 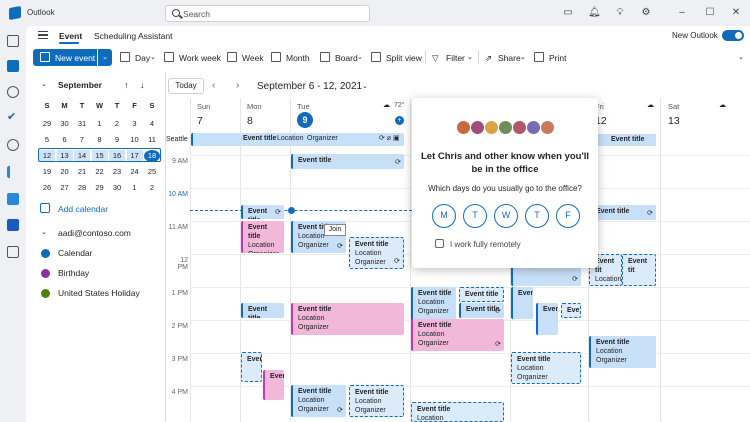 What do you see at coordinates (65, 188) in the screenshot?
I see `mini-day: 27` at bounding box center [65, 188].